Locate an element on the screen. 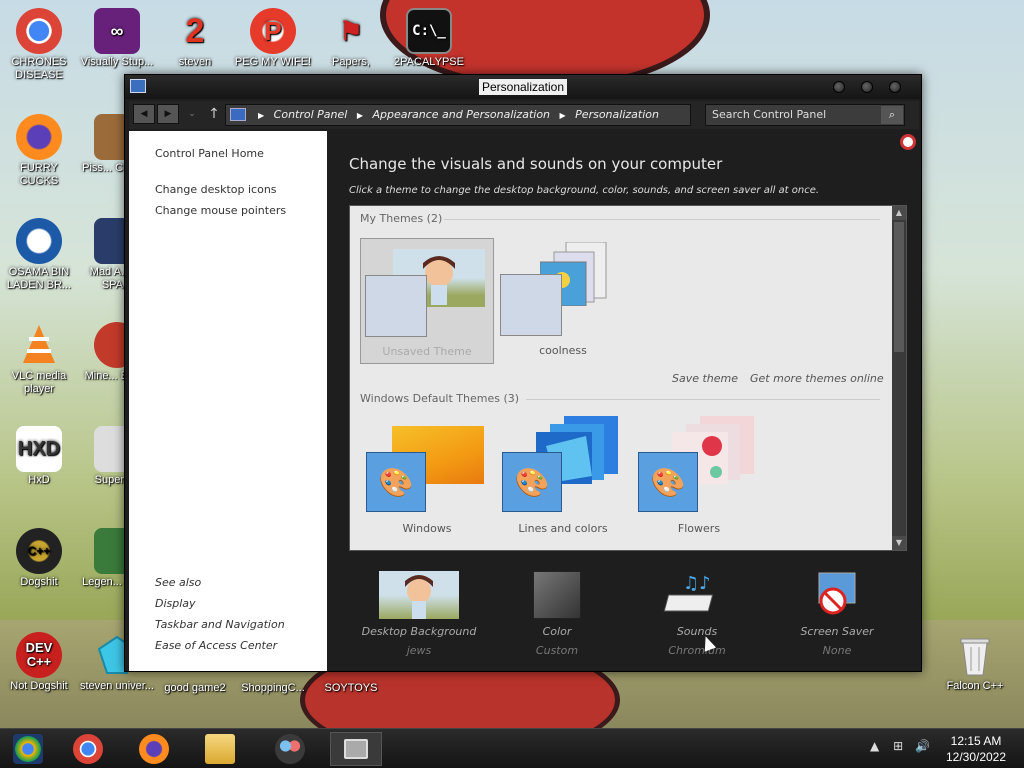 This screenshot has width=1024, height=768. network-icon: ⊞ is located at coordinates (898, 746).